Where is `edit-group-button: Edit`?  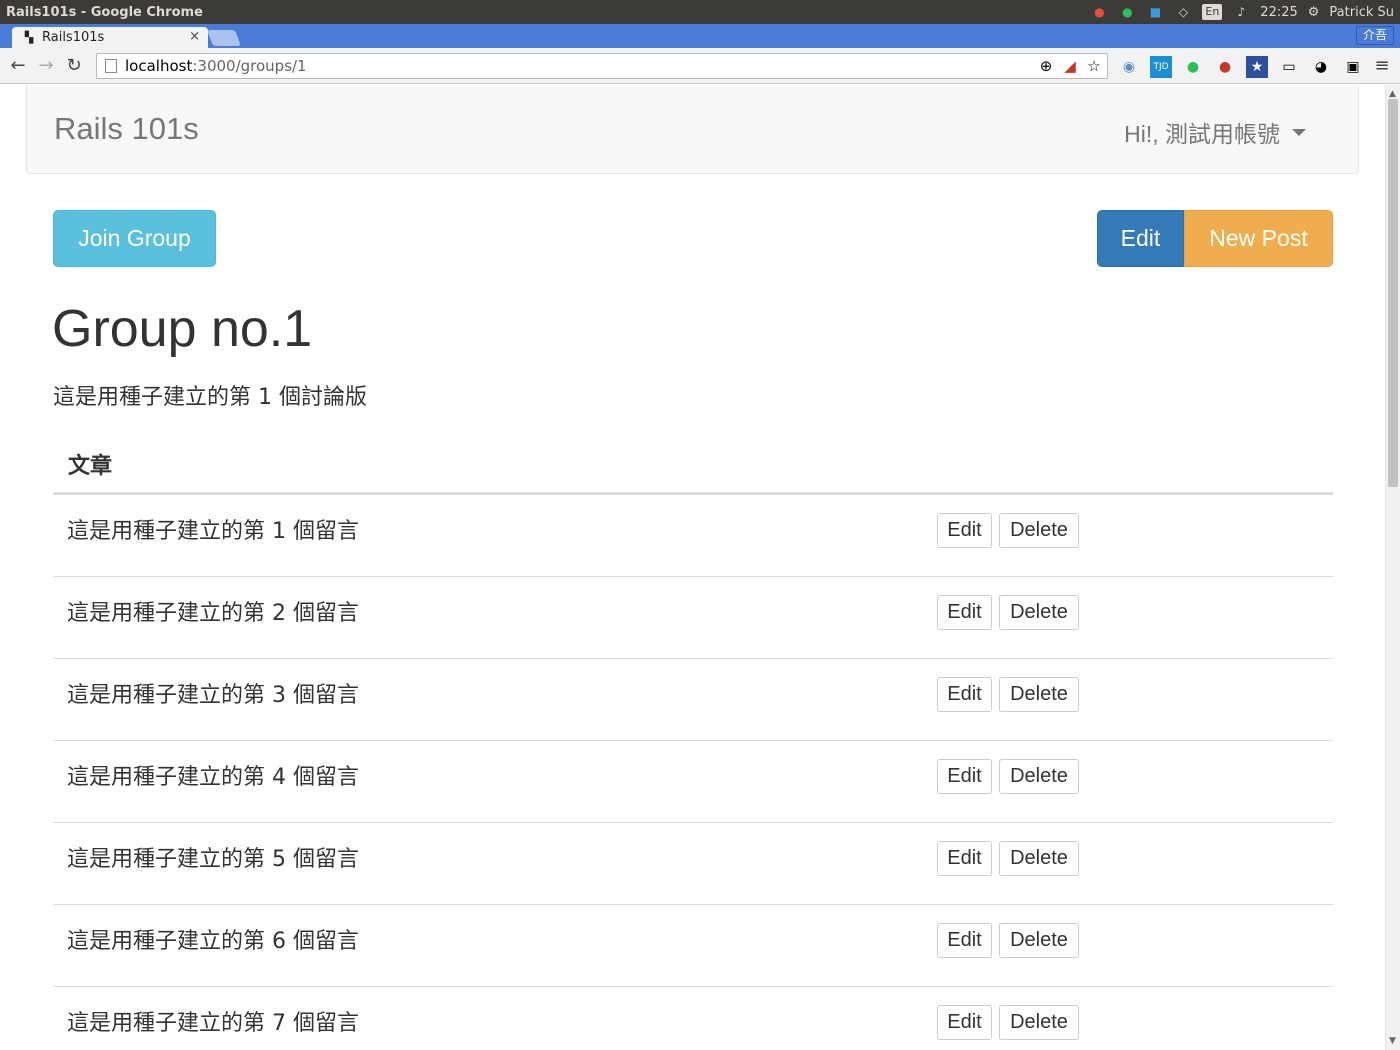 edit-group-button: Edit is located at coordinates (1140, 238).